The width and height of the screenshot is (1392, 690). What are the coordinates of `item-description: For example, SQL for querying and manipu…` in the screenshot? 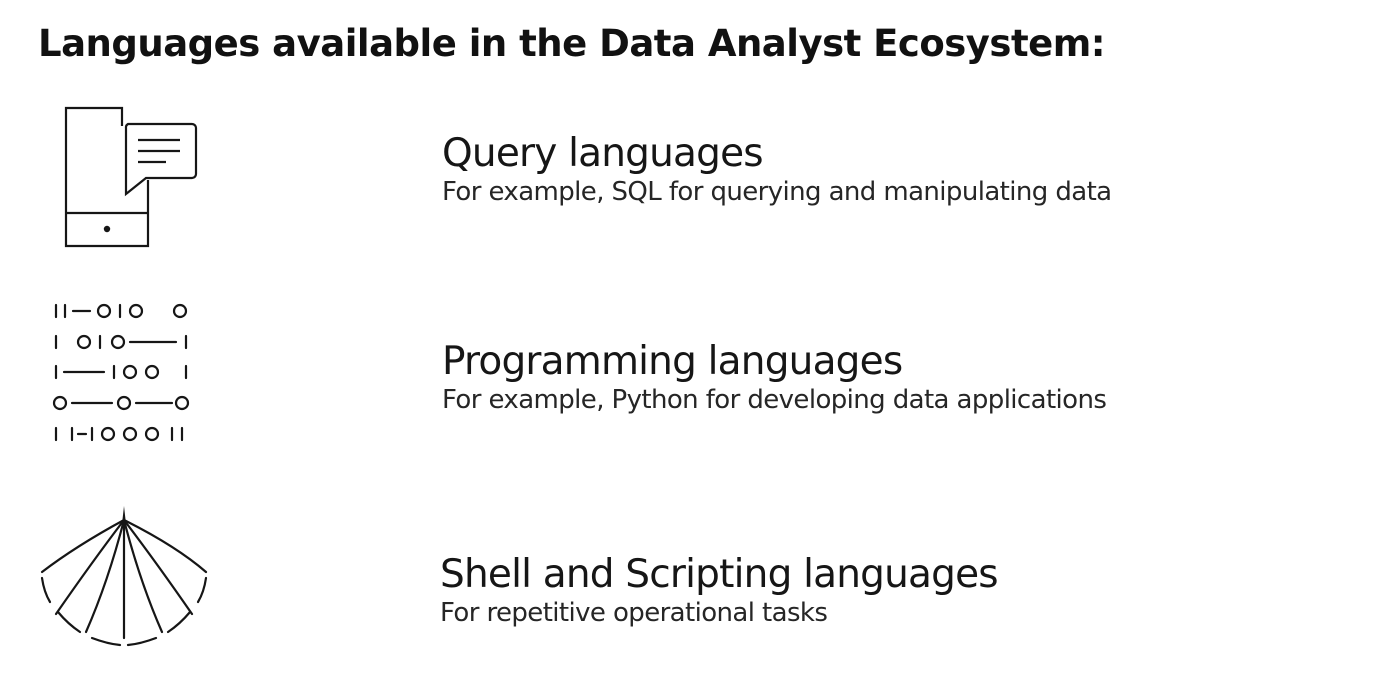 It's located at (777, 192).